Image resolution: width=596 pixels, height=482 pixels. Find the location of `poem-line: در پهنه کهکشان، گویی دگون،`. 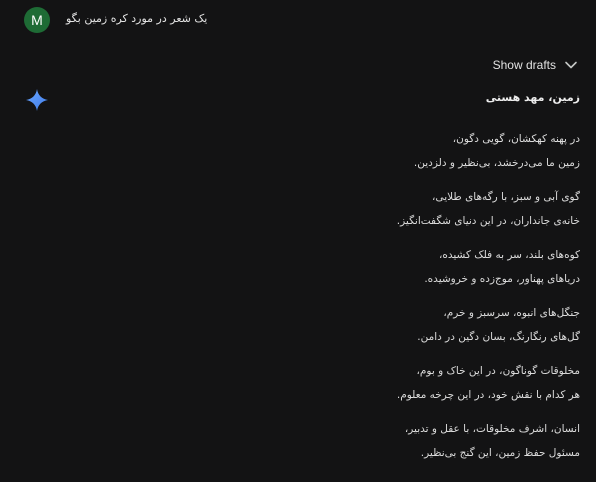

poem-line: در پهنه کهکشان، گویی دگون، is located at coordinates (516, 139).